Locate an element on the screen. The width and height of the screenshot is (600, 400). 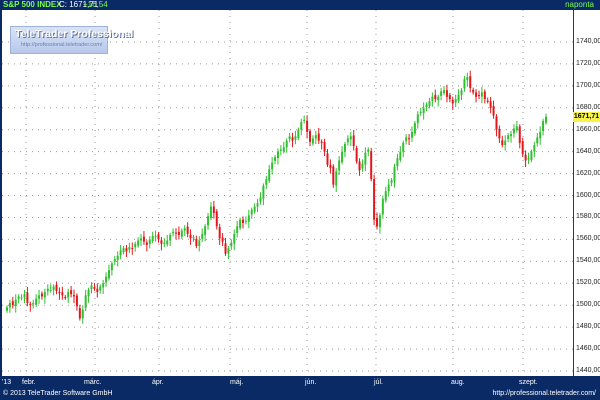
instrument-title: S&P 500 INDEX is located at coordinates (32, 4).